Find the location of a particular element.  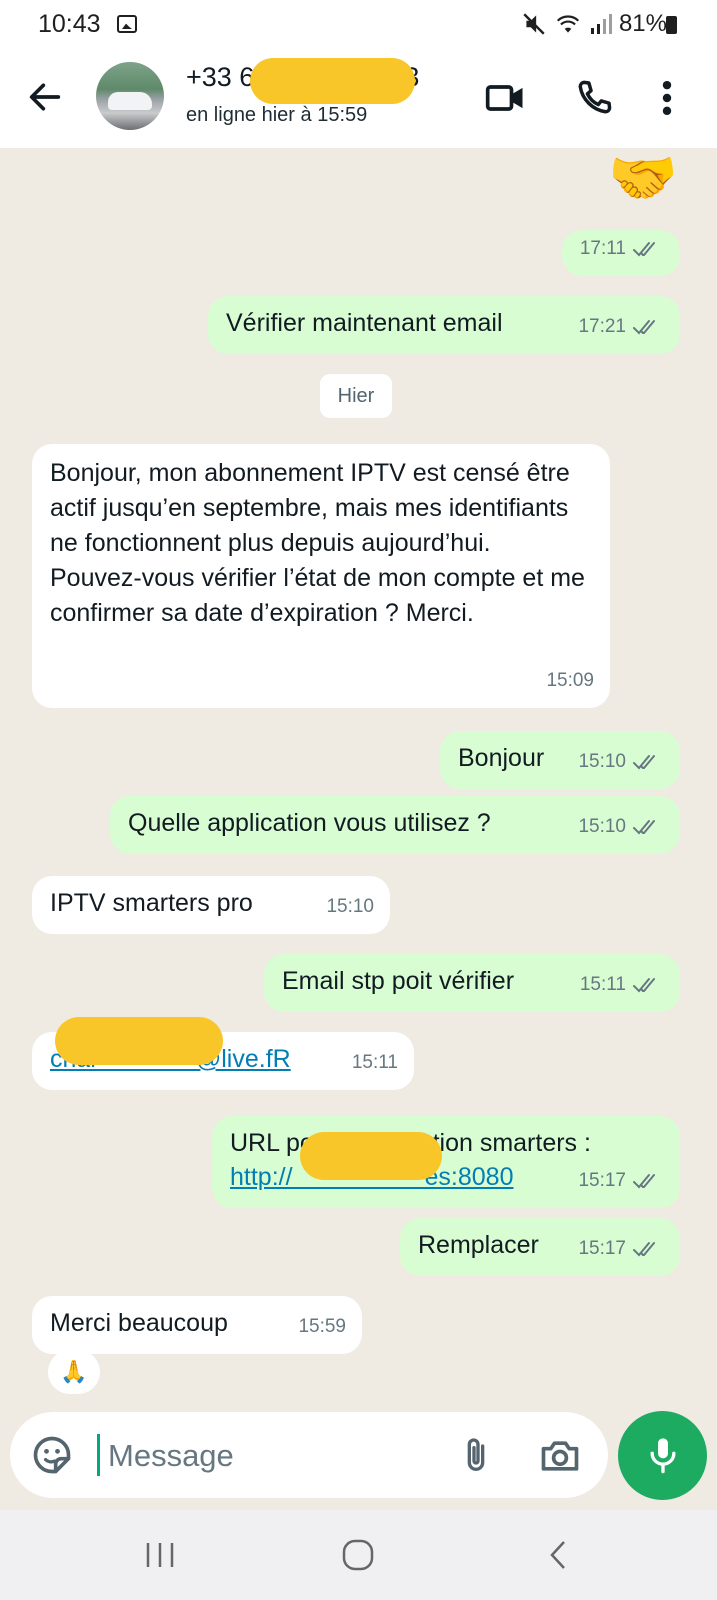

message-meta: 15:59 is located at coordinates (322, 1326).